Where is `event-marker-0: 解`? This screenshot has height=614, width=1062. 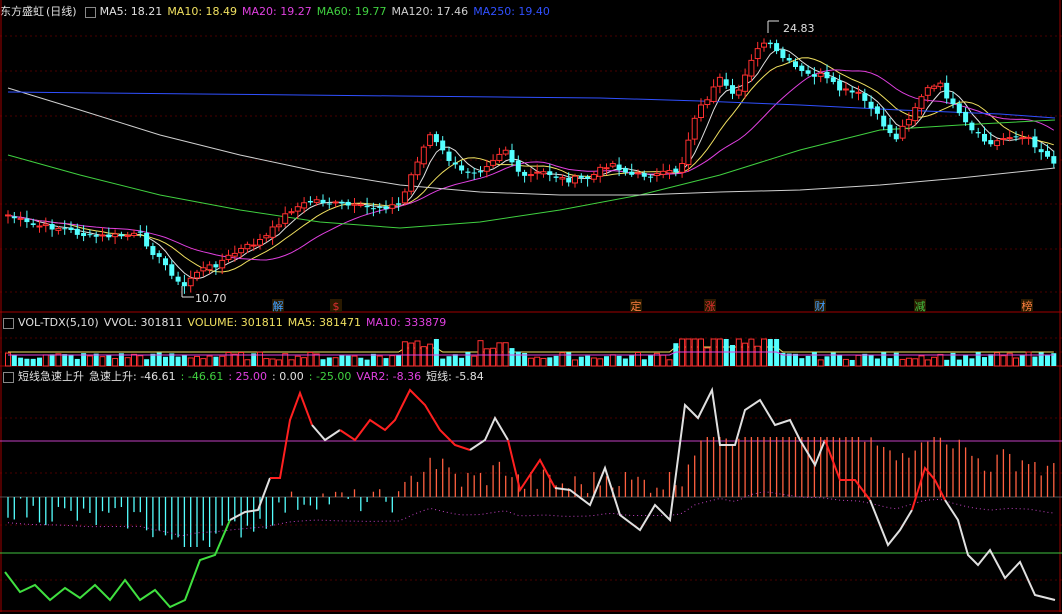 event-marker-0: 解 is located at coordinates (278, 306).